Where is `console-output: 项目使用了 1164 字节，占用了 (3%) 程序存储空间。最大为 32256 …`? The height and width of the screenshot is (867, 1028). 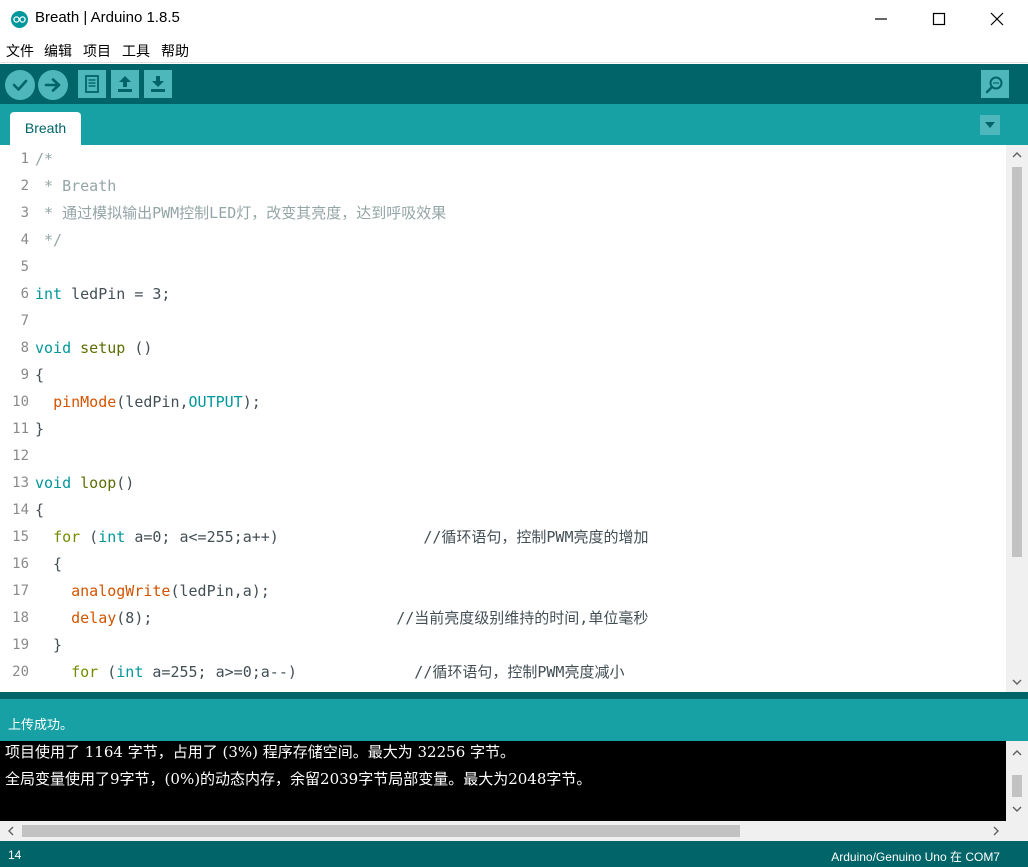 console-output: 项目使用了 1164 字节，占用了 (3%) 程序存储空间。最大为 32256 … is located at coordinates (514, 781).